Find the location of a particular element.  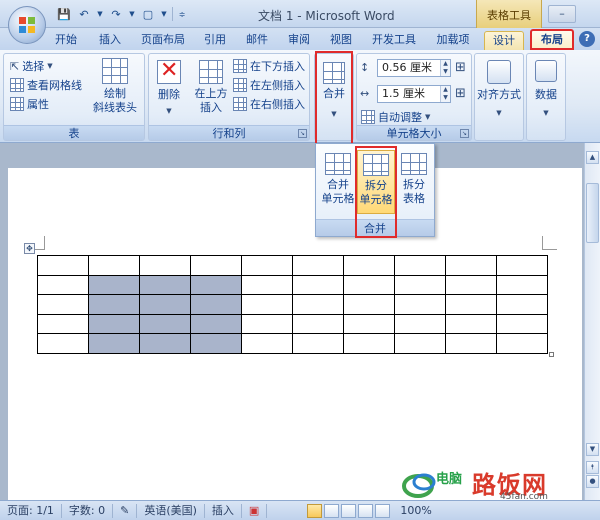

tab-design: 设计 is located at coordinates (504, 40).